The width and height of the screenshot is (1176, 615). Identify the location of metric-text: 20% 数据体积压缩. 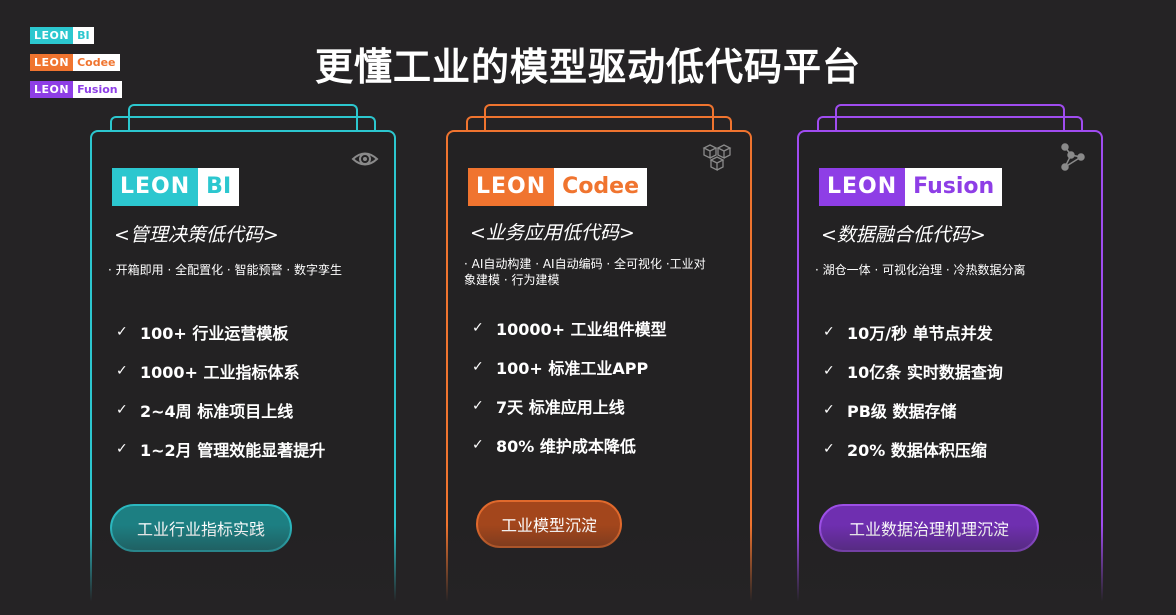
(917, 450).